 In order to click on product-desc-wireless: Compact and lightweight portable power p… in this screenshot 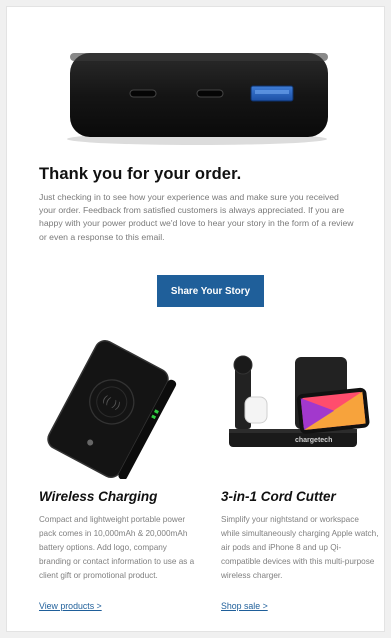, I will do `click(117, 548)`.